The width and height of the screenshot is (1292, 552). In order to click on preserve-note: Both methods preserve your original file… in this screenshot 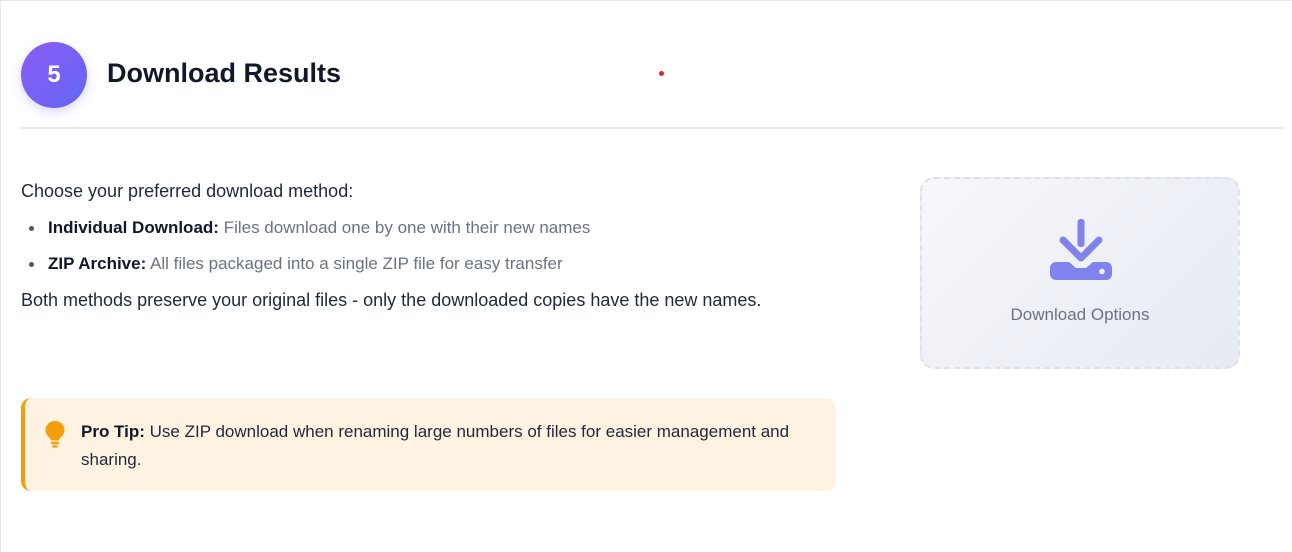, I will do `click(391, 300)`.